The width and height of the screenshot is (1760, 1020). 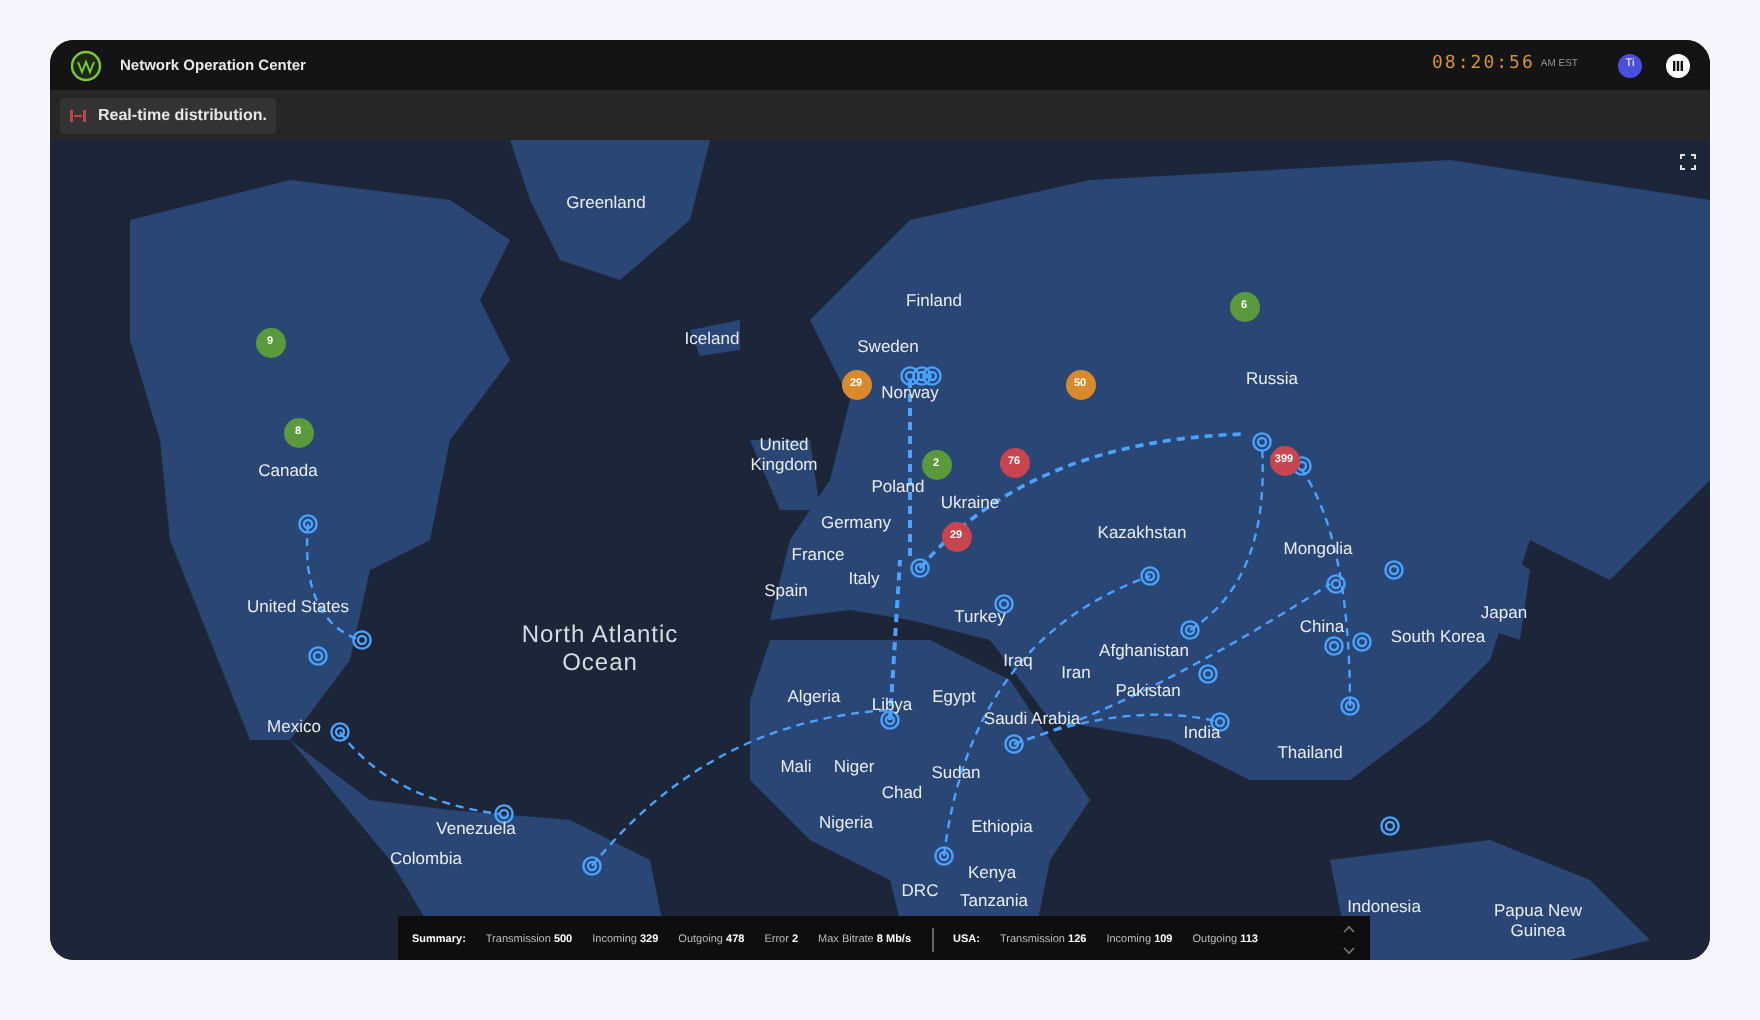 What do you see at coordinates (1504, 612) in the screenshot?
I see `country-label: Japan` at bounding box center [1504, 612].